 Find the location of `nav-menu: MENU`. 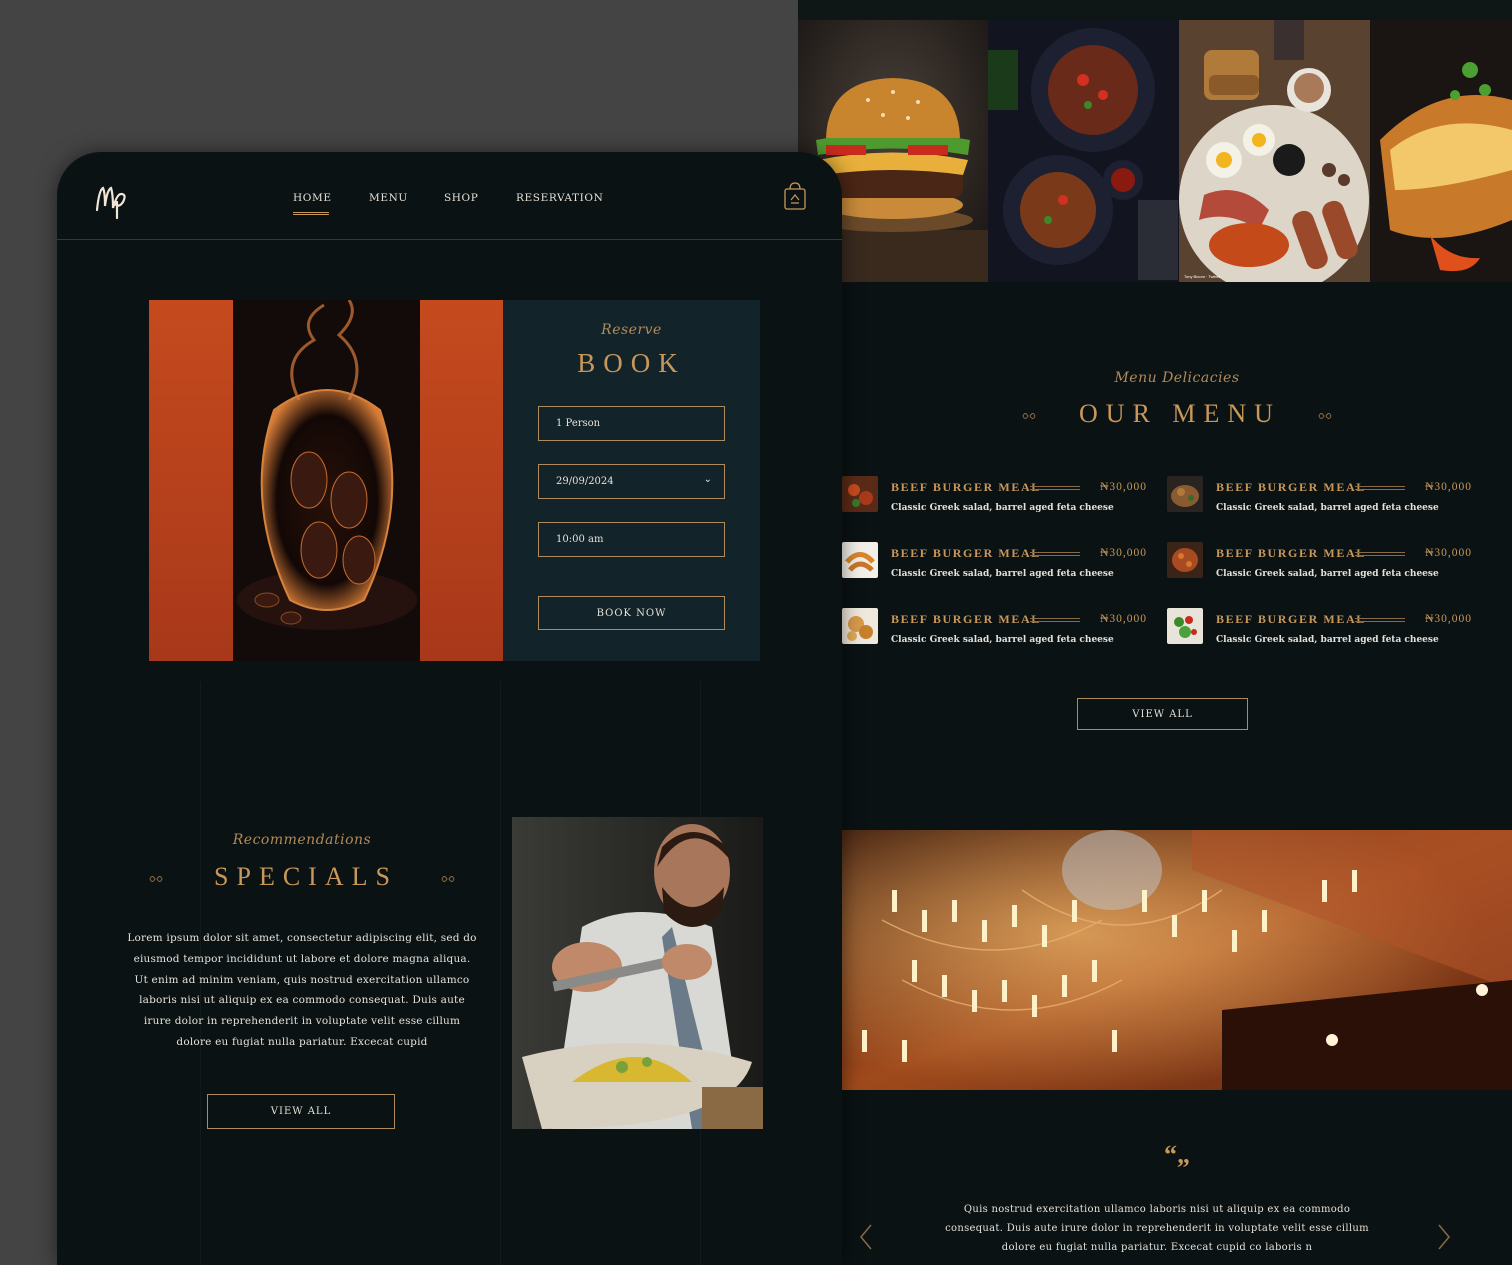

nav-menu: MENU is located at coordinates (388, 198).